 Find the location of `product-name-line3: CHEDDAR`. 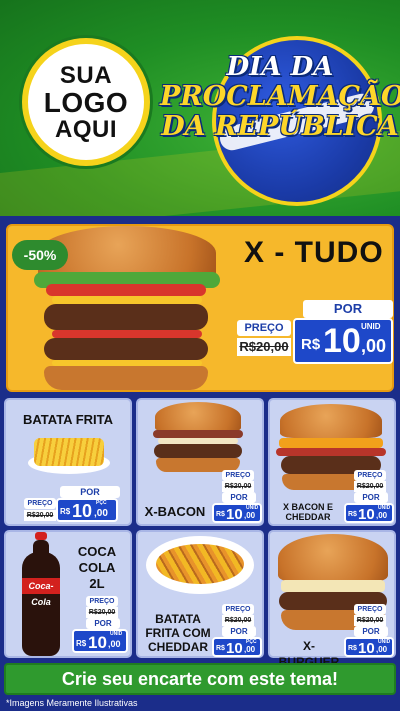

product-name-line3: CHEDDAR is located at coordinates (178, 647).